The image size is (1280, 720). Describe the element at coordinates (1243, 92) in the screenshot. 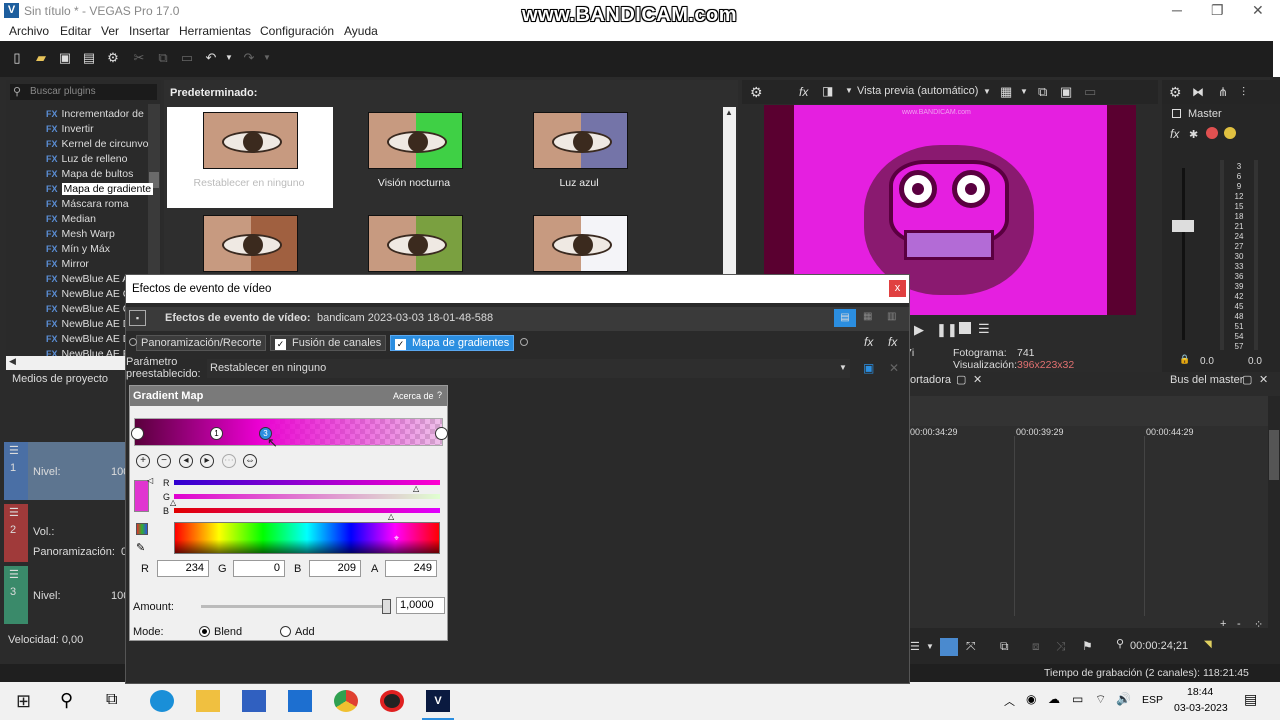

I see `master-mixer-icon: ⫶` at that location.